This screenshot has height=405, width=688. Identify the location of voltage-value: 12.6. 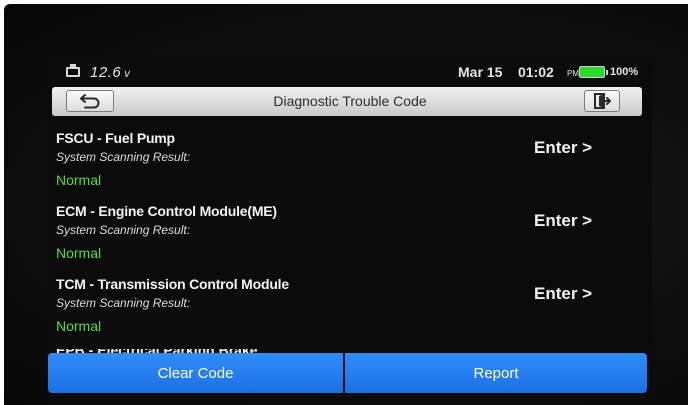
(106, 72).